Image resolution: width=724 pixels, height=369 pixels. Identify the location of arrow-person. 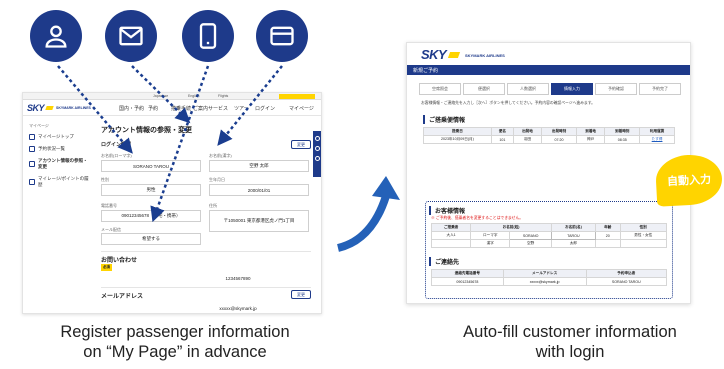
(95, 109).